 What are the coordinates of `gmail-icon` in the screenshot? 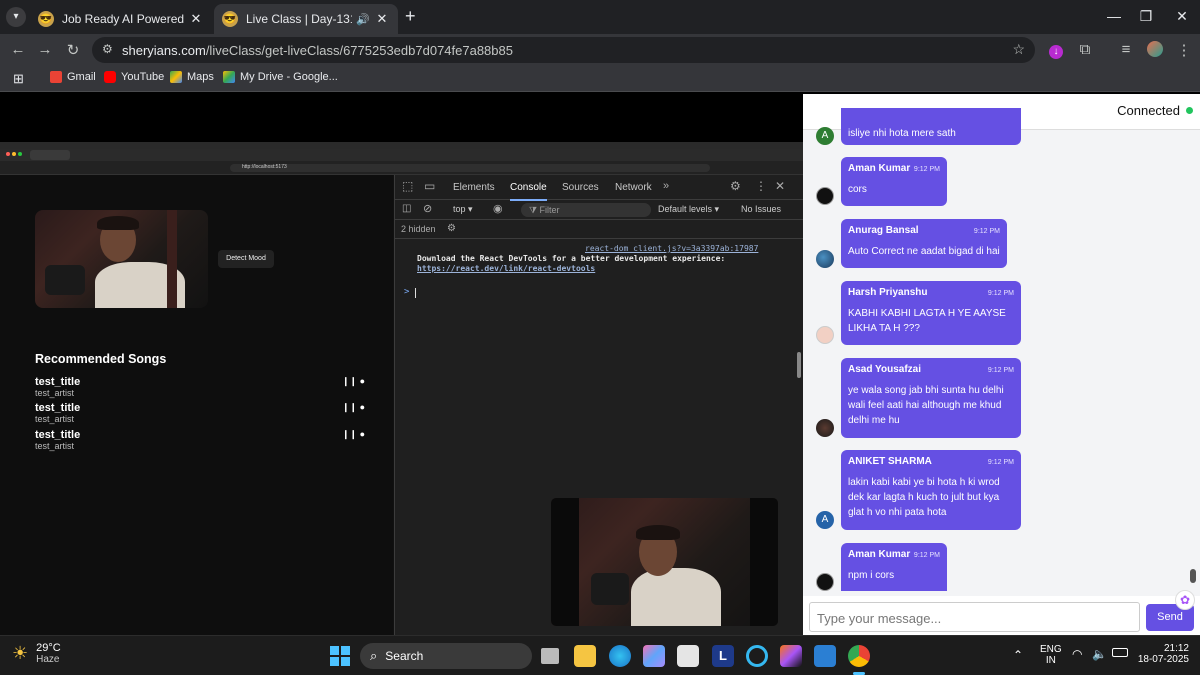 It's located at (56, 77).